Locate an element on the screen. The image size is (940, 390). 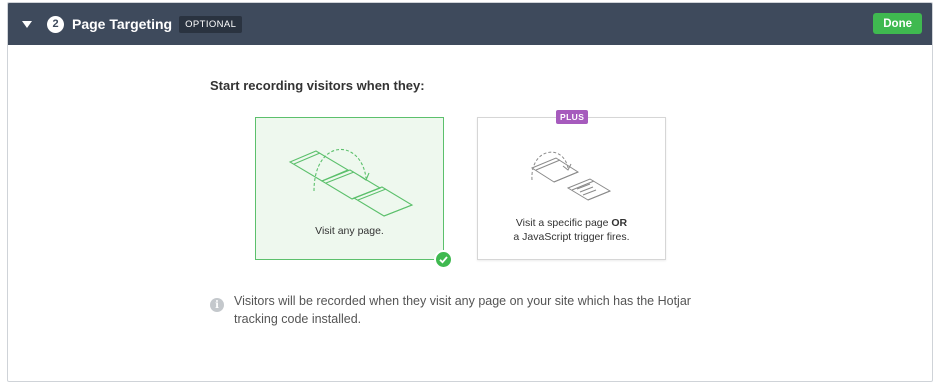
option-any-page: Visit any page. is located at coordinates (349, 188).